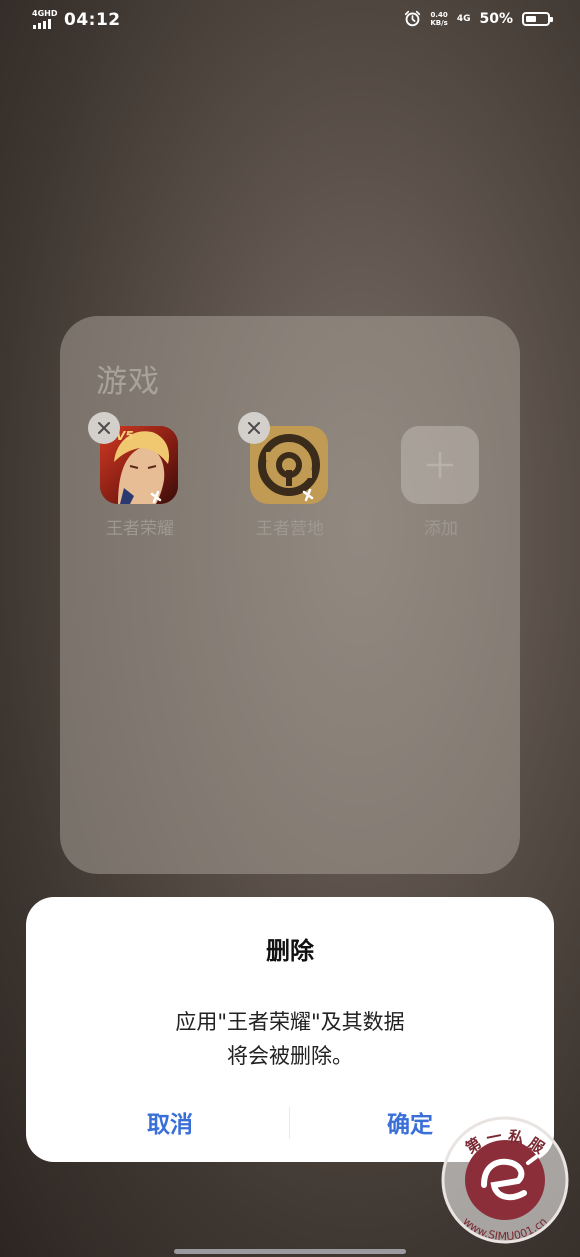 This screenshot has width=580, height=1257. Describe the element at coordinates (290, 1056) in the screenshot. I see `dialog-message-line2: 将会被删除。` at that location.